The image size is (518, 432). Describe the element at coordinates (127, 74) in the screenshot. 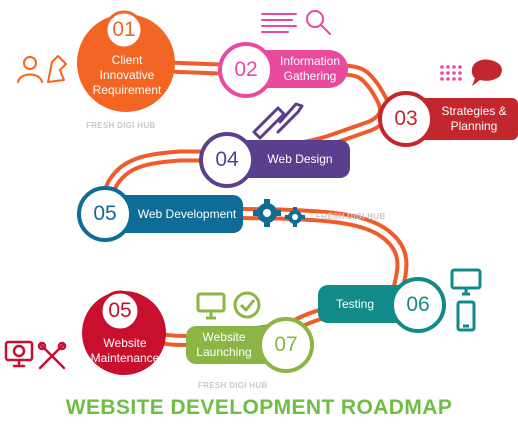

I see `step-1-label: Client Innovative Requirement` at that location.